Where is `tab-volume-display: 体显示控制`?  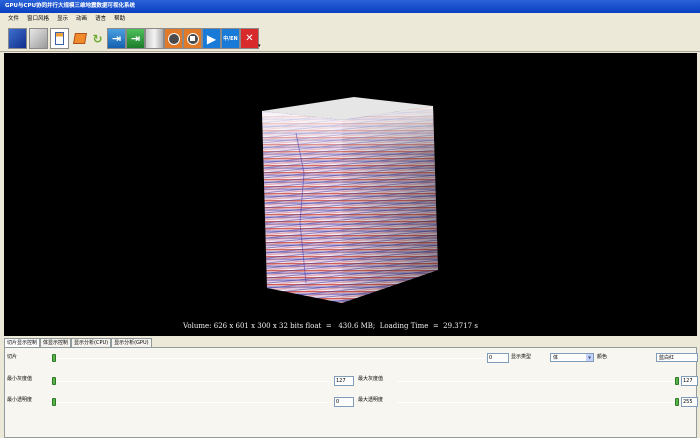 tab-volume-display: 体显示控制 is located at coordinates (56, 342).